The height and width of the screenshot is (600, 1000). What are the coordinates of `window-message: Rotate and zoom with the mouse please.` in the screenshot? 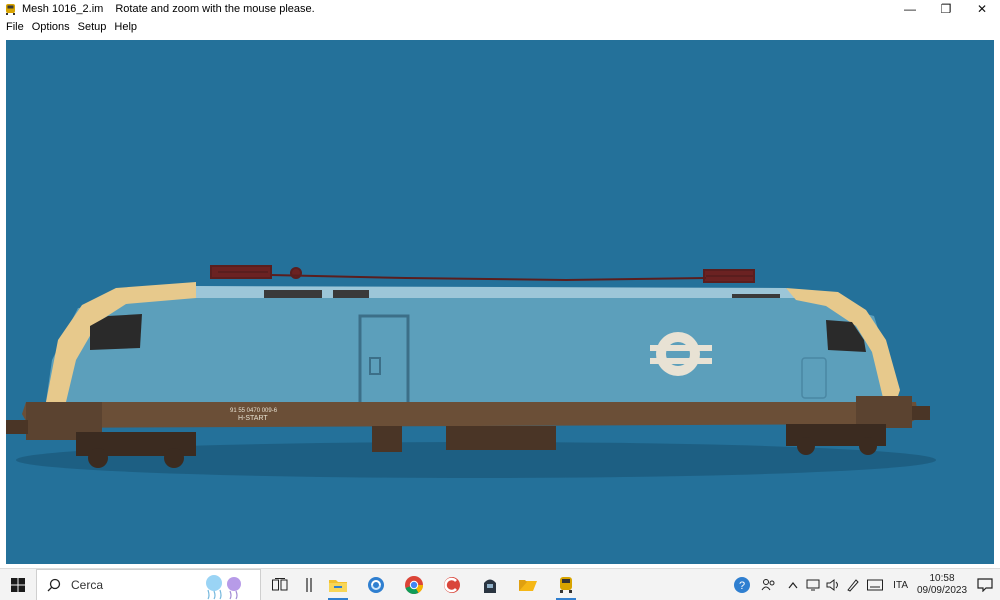 It's located at (215, 9).